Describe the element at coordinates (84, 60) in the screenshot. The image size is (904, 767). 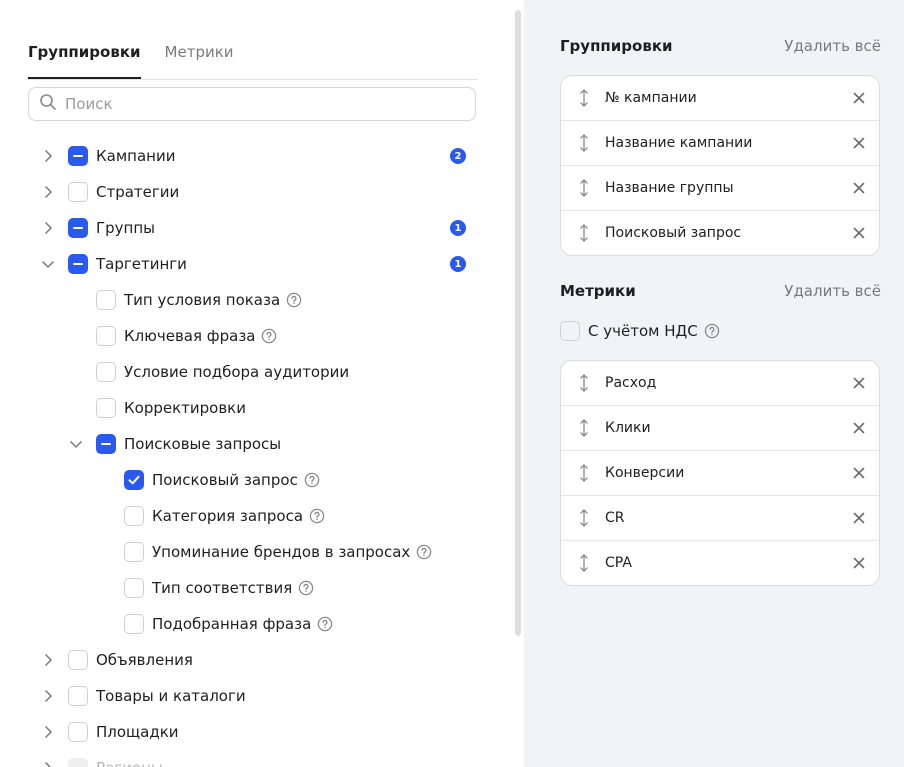
I see `tab-groupings: Группировки` at that location.